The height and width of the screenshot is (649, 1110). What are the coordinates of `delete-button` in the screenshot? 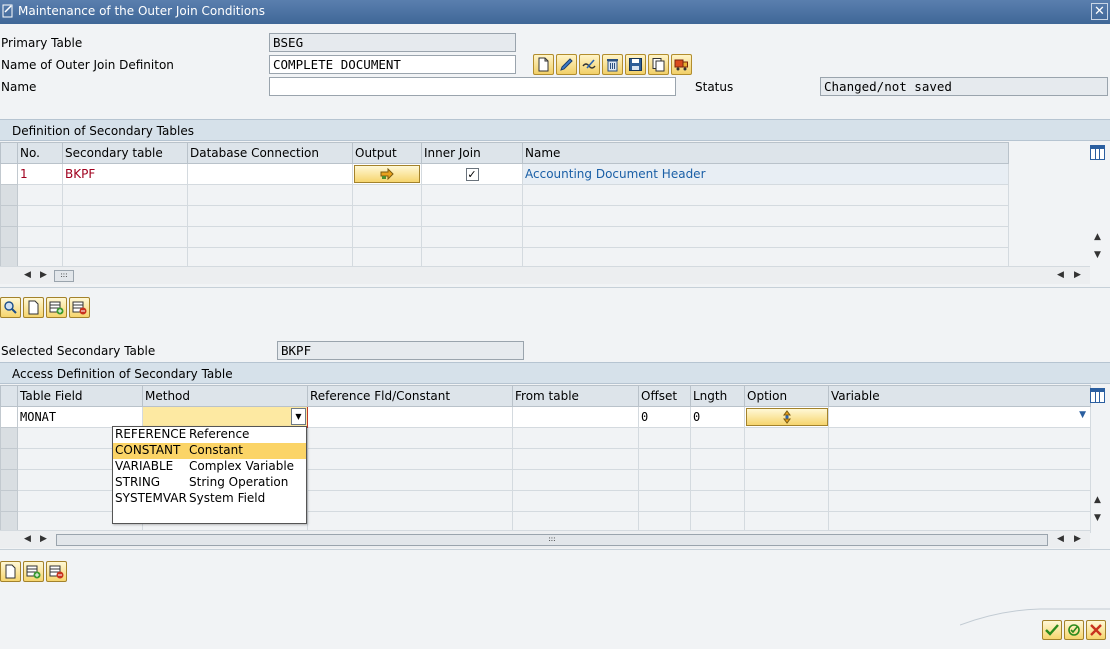 It's located at (612, 64).